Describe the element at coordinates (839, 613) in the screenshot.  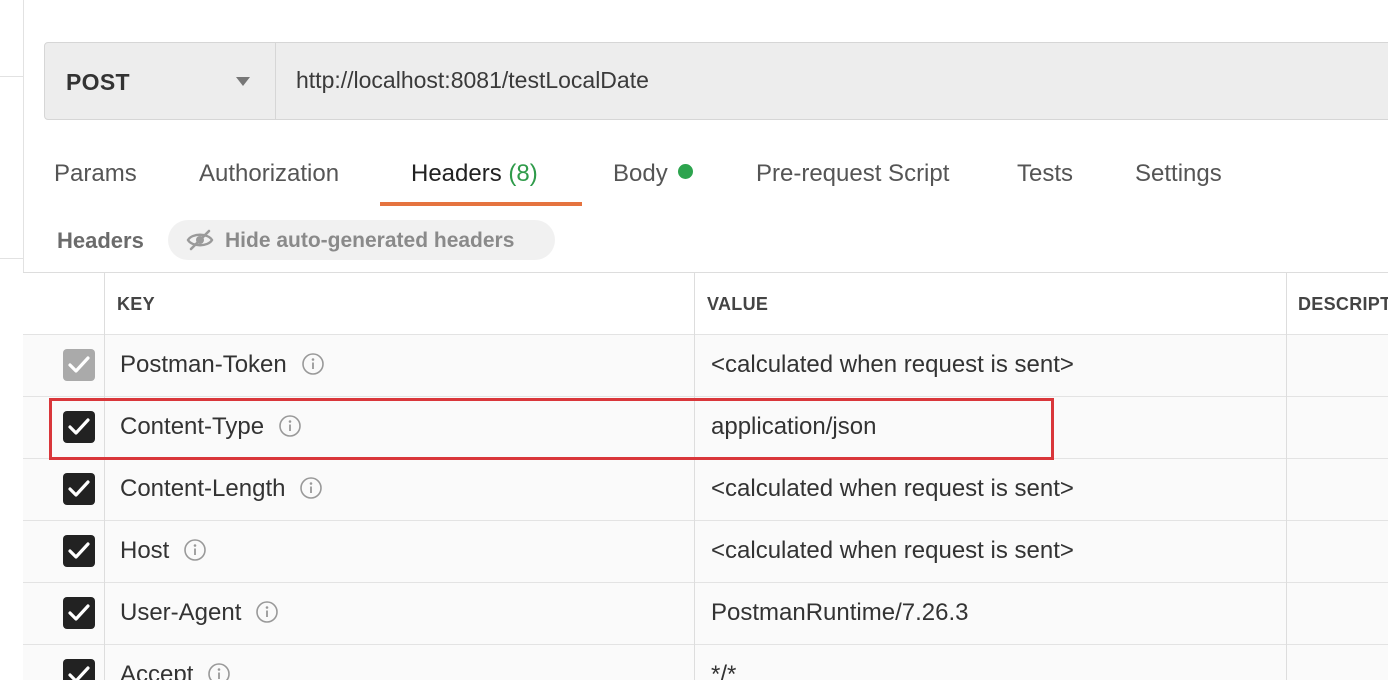
I see `header-value: PostmanRuntime/7.26.3` at that location.